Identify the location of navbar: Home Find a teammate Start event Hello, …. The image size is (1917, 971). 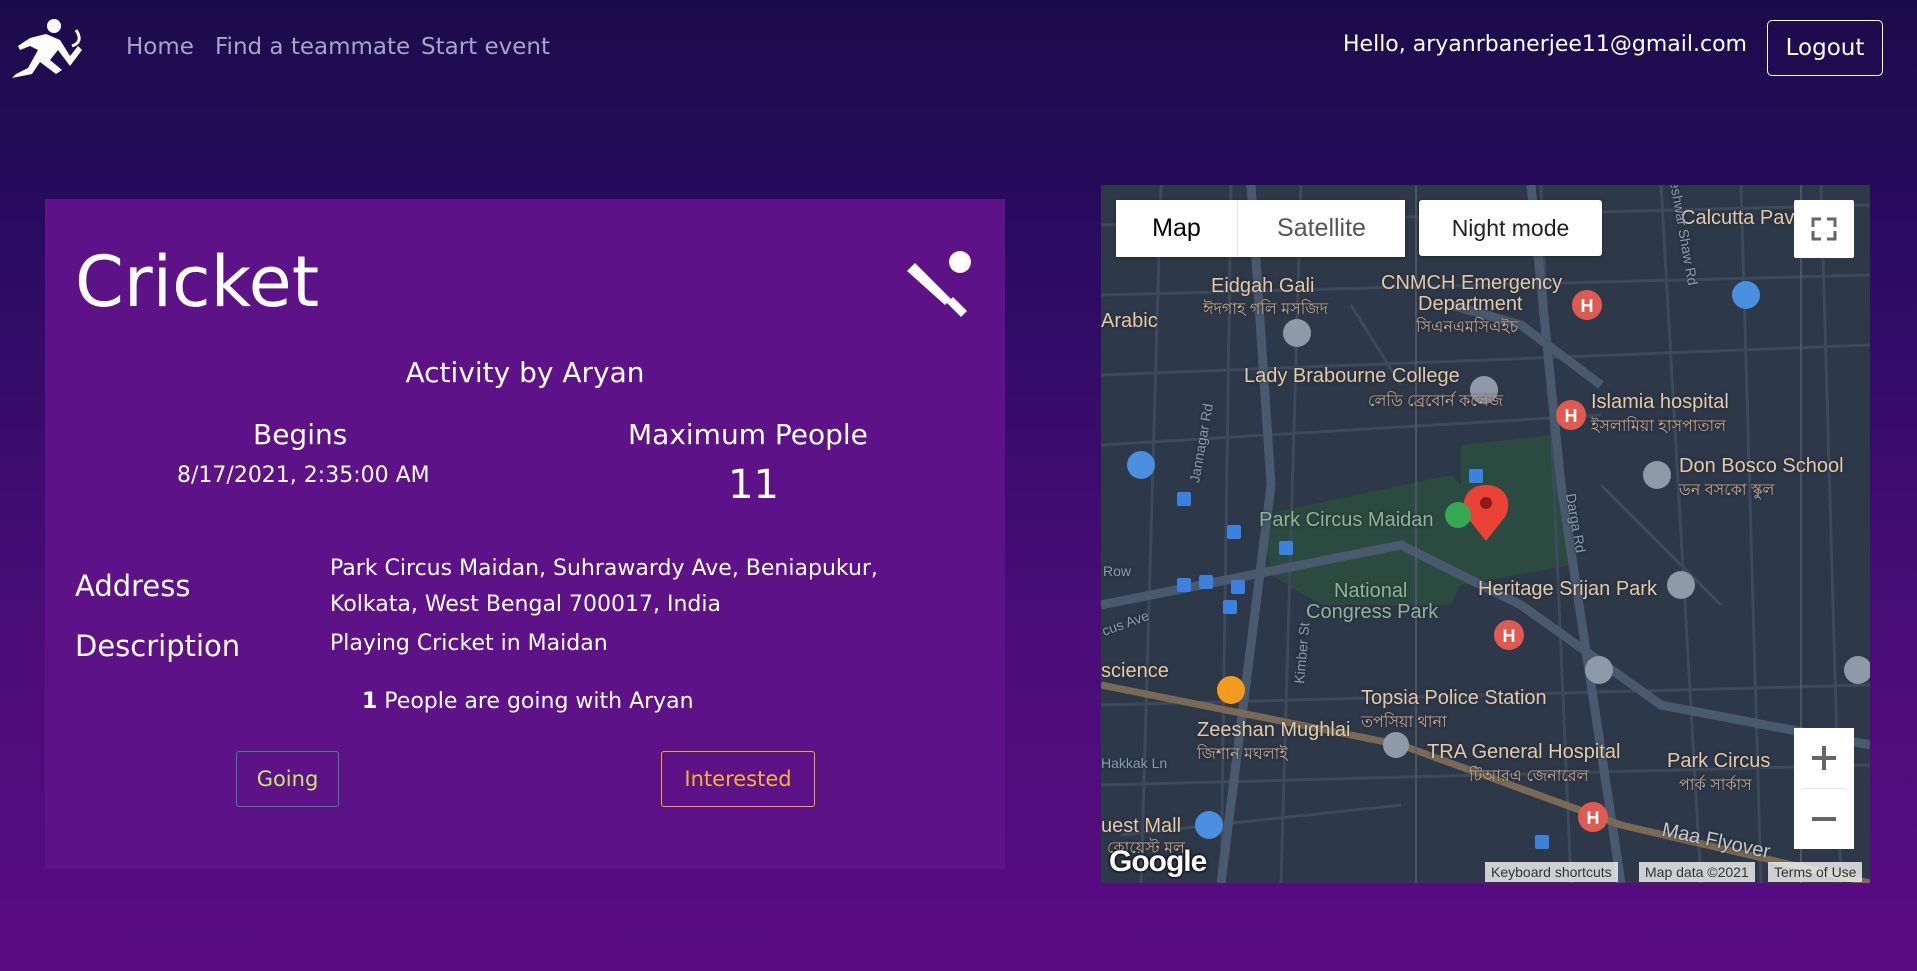
(958, 50).